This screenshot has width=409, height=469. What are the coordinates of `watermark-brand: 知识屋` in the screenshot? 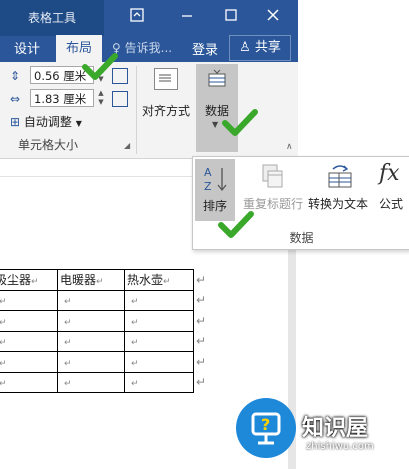 It's located at (335, 428).